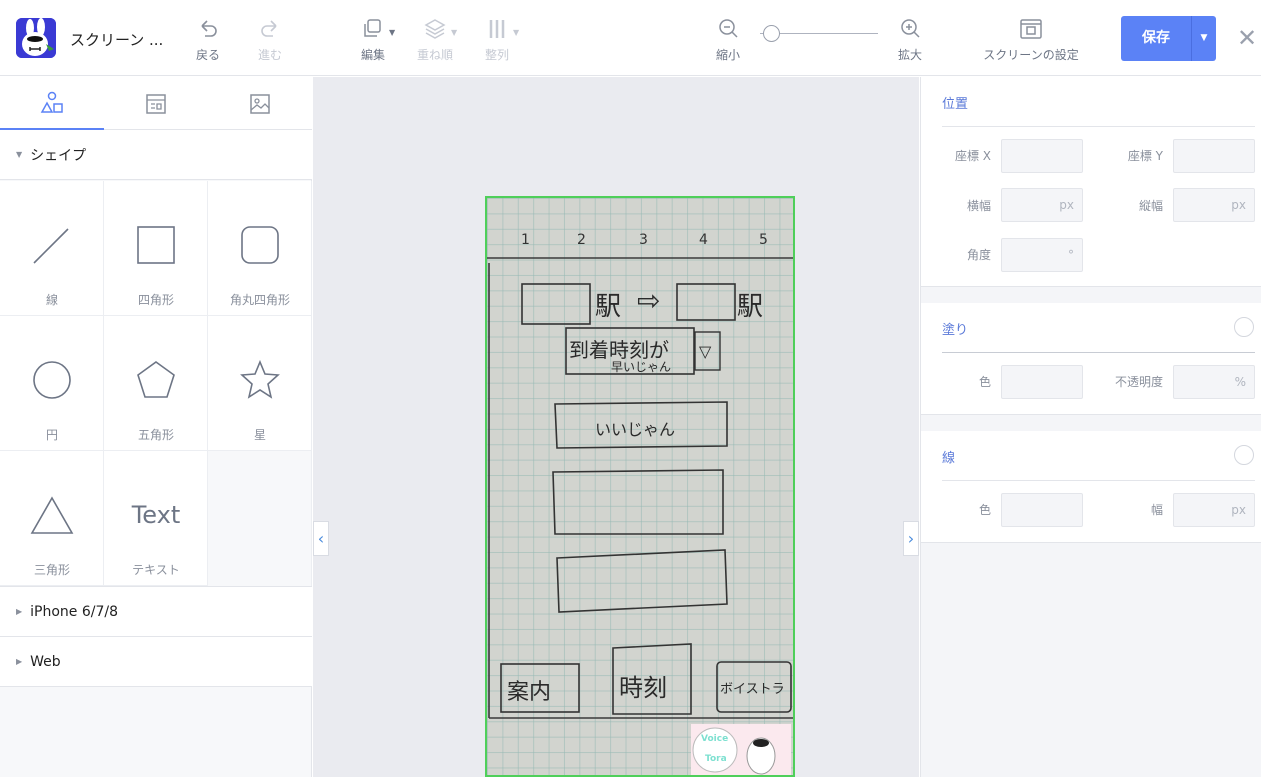  What do you see at coordinates (497, 38) in the screenshot?
I see `align-menu-button: ▼ 整列` at bounding box center [497, 38].